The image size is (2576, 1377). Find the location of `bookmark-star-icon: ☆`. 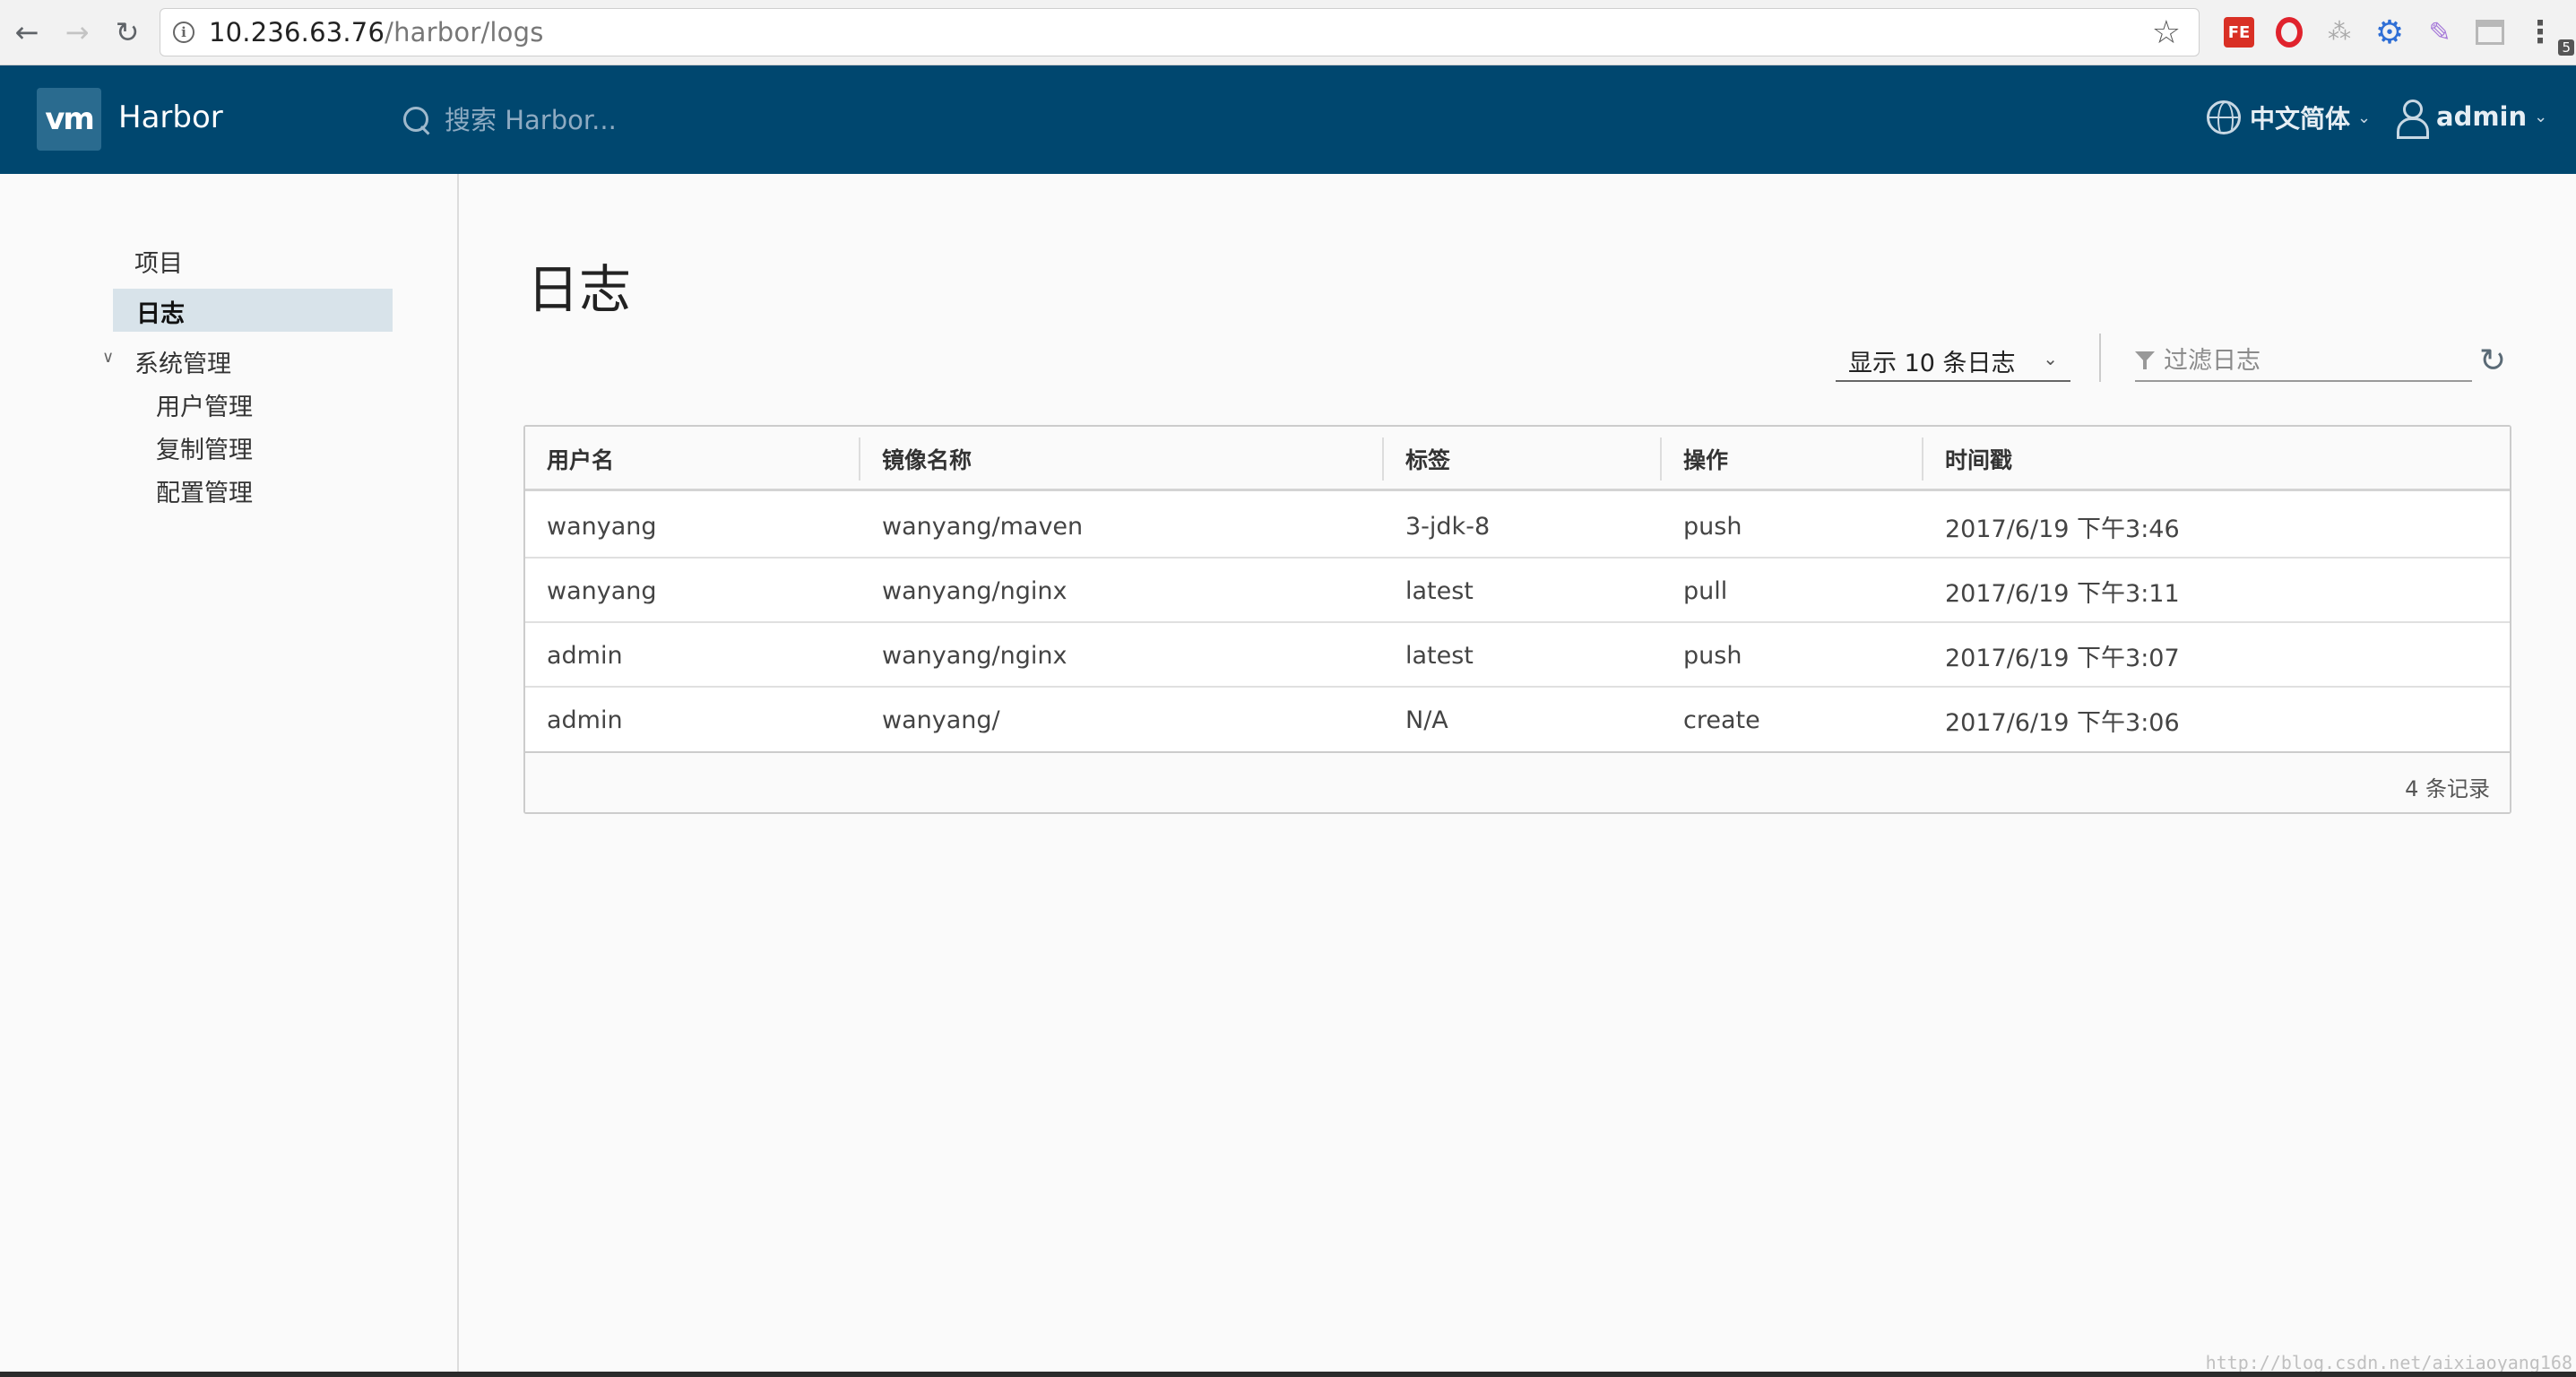

bookmark-star-icon: ☆ is located at coordinates (2166, 32).